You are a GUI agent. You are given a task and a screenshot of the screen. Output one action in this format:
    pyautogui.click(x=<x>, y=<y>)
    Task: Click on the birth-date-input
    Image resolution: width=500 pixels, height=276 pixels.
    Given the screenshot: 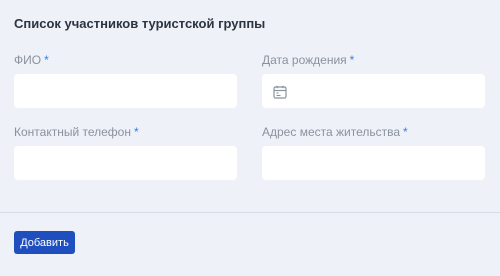 What is the action you would take?
    pyautogui.click(x=373, y=91)
    